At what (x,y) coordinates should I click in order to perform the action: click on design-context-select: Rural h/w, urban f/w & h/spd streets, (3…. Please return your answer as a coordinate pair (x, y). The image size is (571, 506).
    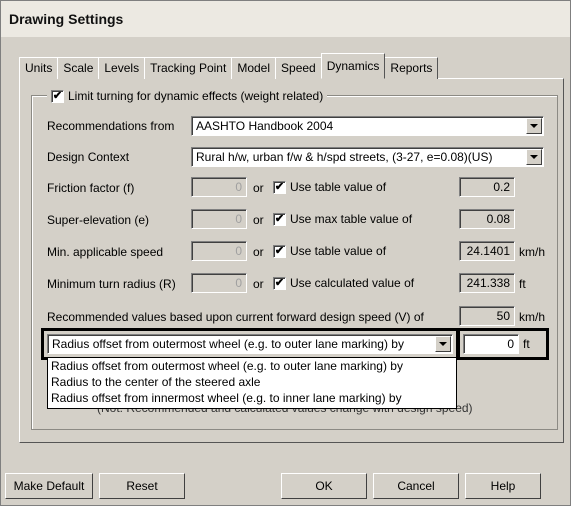
    Looking at the image, I should click on (367, 157).